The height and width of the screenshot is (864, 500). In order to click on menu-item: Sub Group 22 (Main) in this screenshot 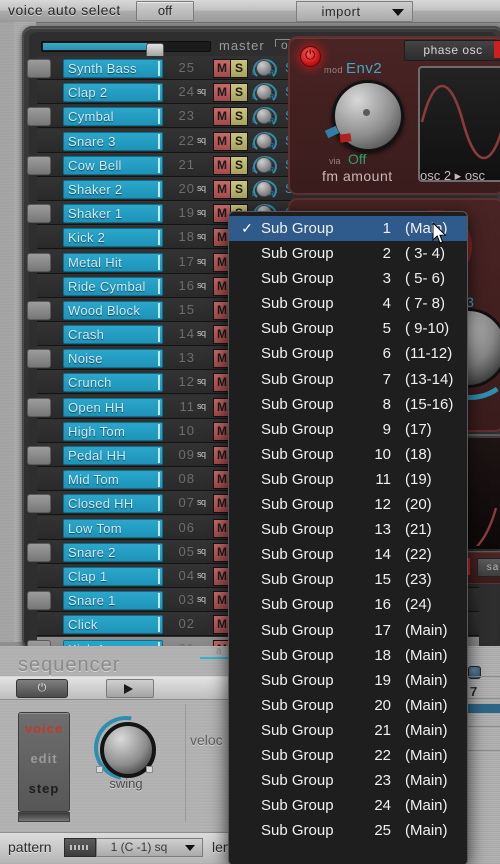, I will do `click(348, 755)`.